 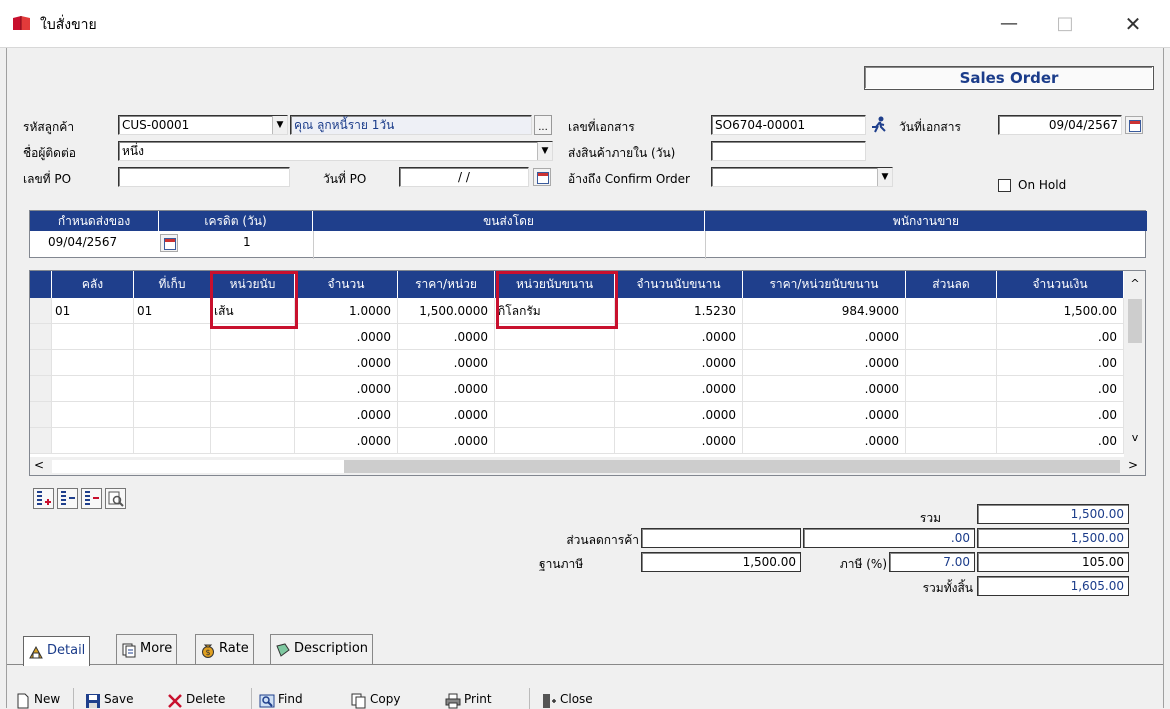 I want to click on cell-unit-price: 1,500.0000, so click(x=446, y=311).